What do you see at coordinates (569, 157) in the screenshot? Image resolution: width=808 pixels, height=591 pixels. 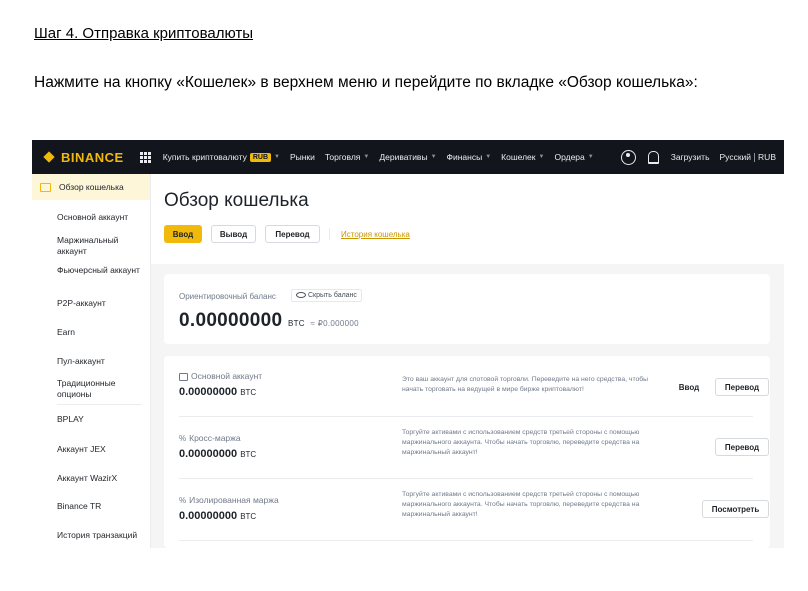 I see `nav-label: Ордера` at bounding box center [569, 157].